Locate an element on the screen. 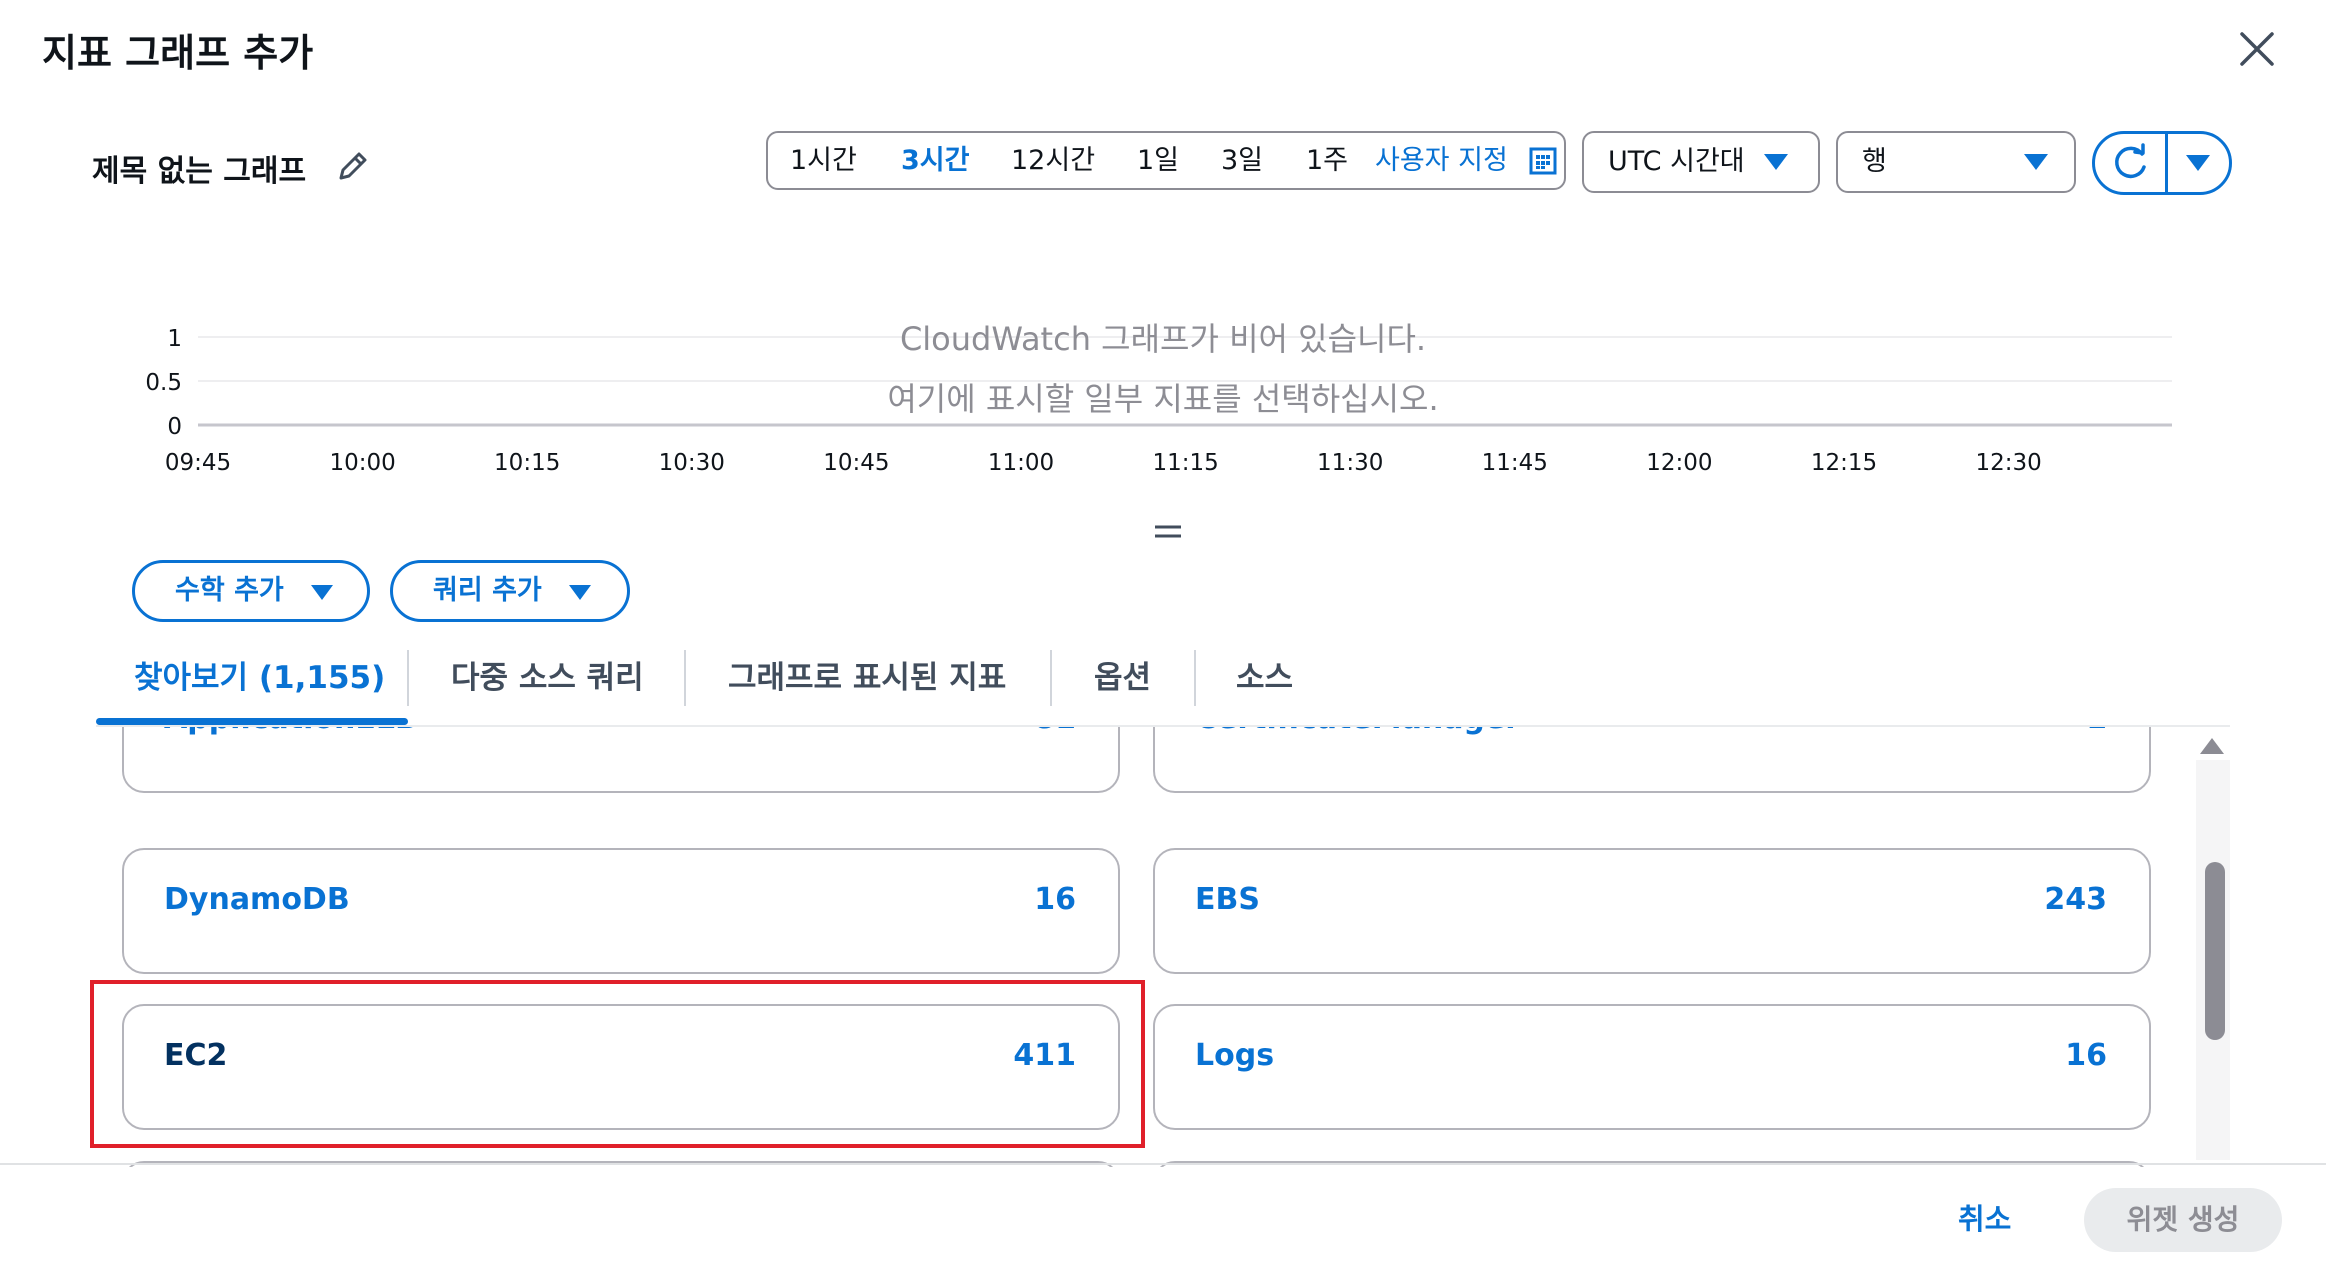 The width and height of the screenshot is (2326, 1275). timezone-select: UTC 시간대 is located at coordinates (1701, 162).